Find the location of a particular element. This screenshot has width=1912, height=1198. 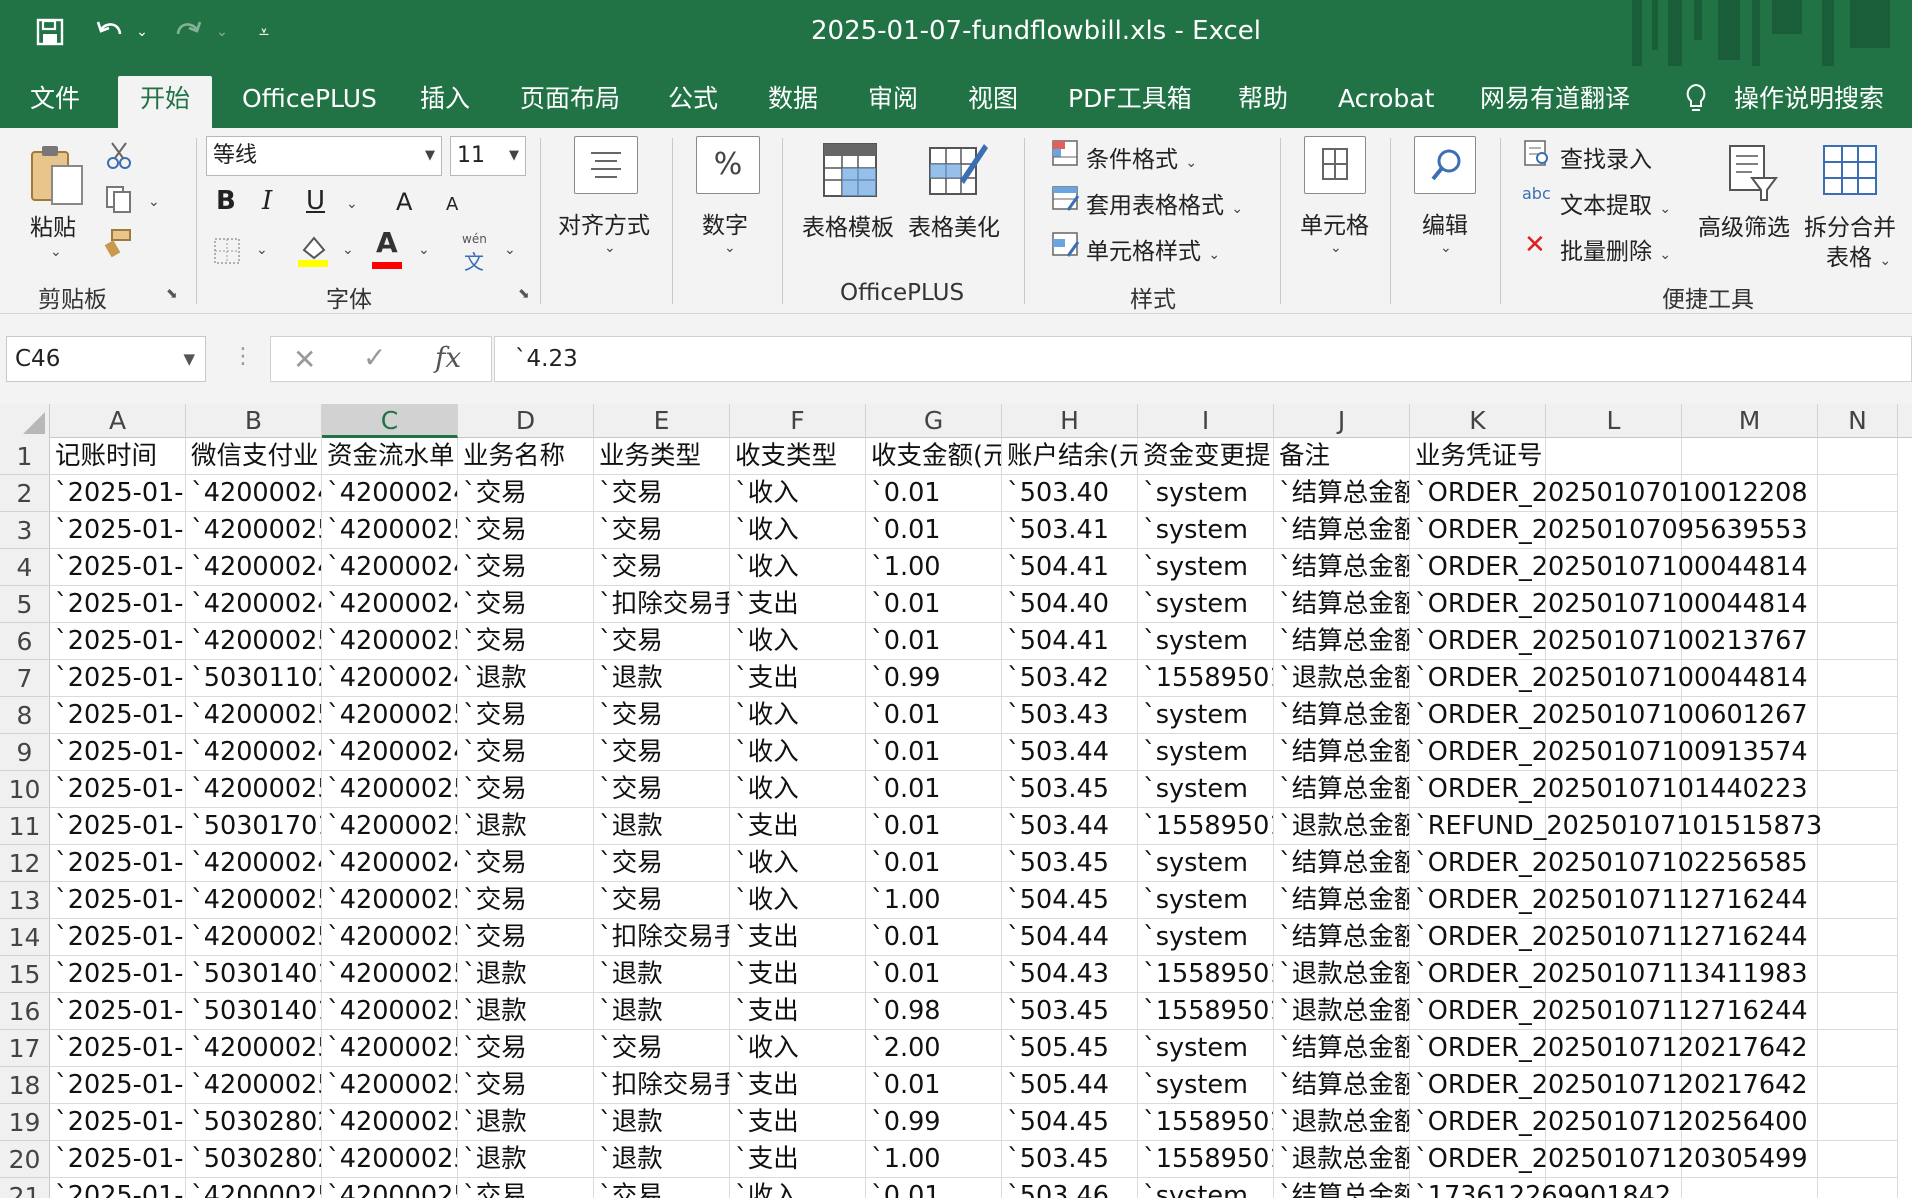

cell-b16: `5030140199 is located at coordinates (254, 1011).